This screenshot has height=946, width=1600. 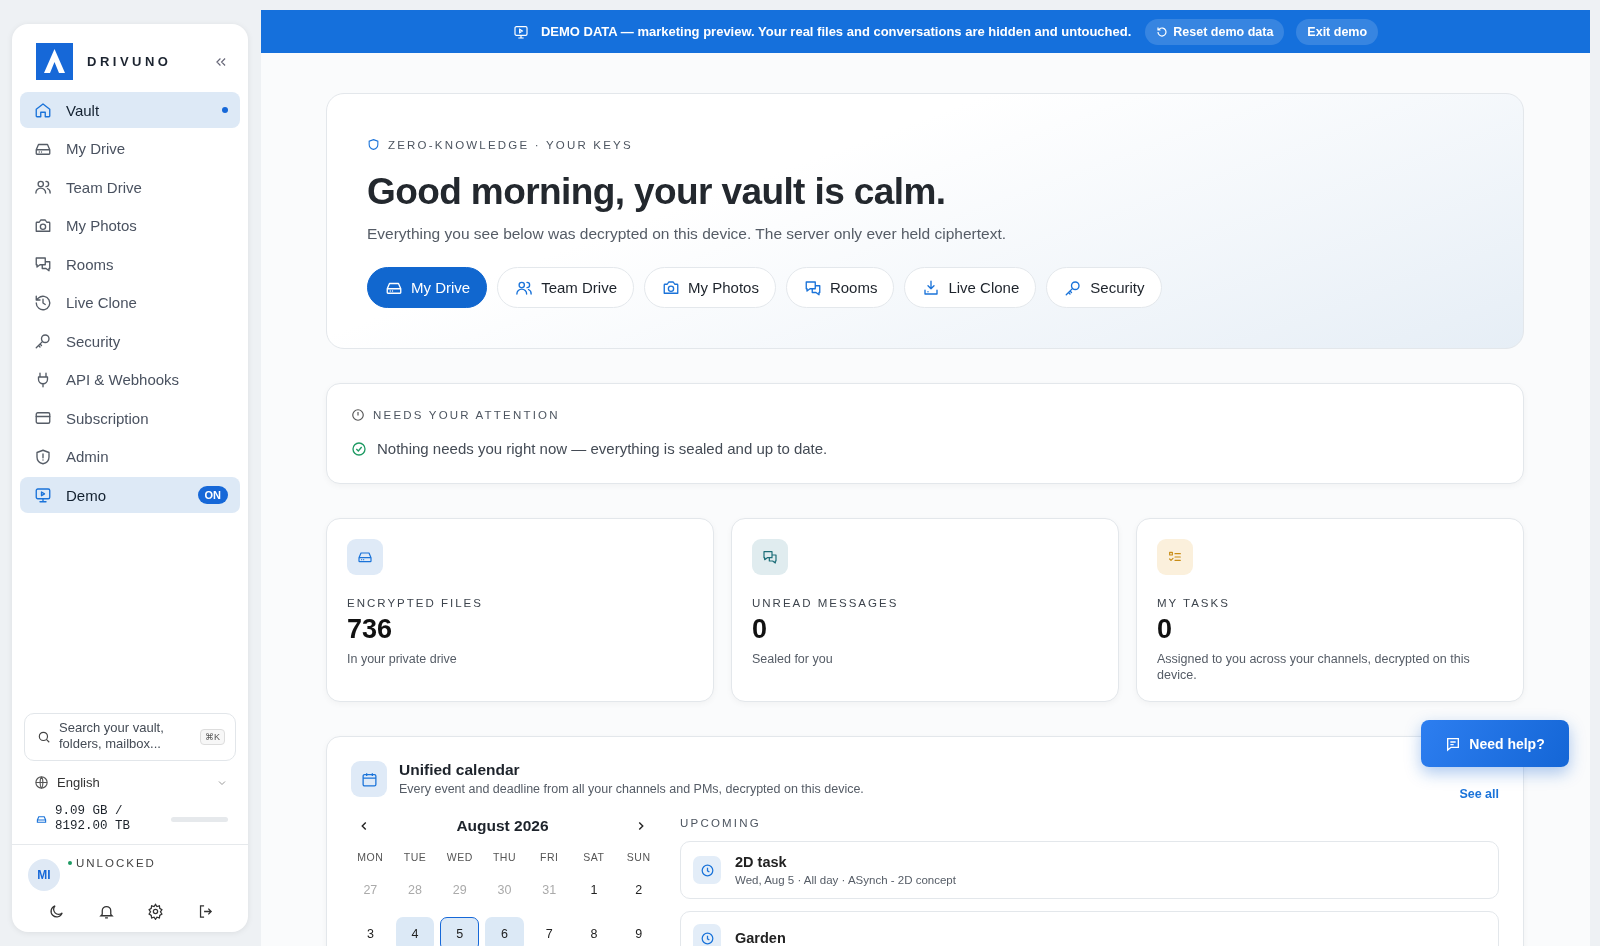 I want to click on month-title: August 2026, so click(x=502, y=826).